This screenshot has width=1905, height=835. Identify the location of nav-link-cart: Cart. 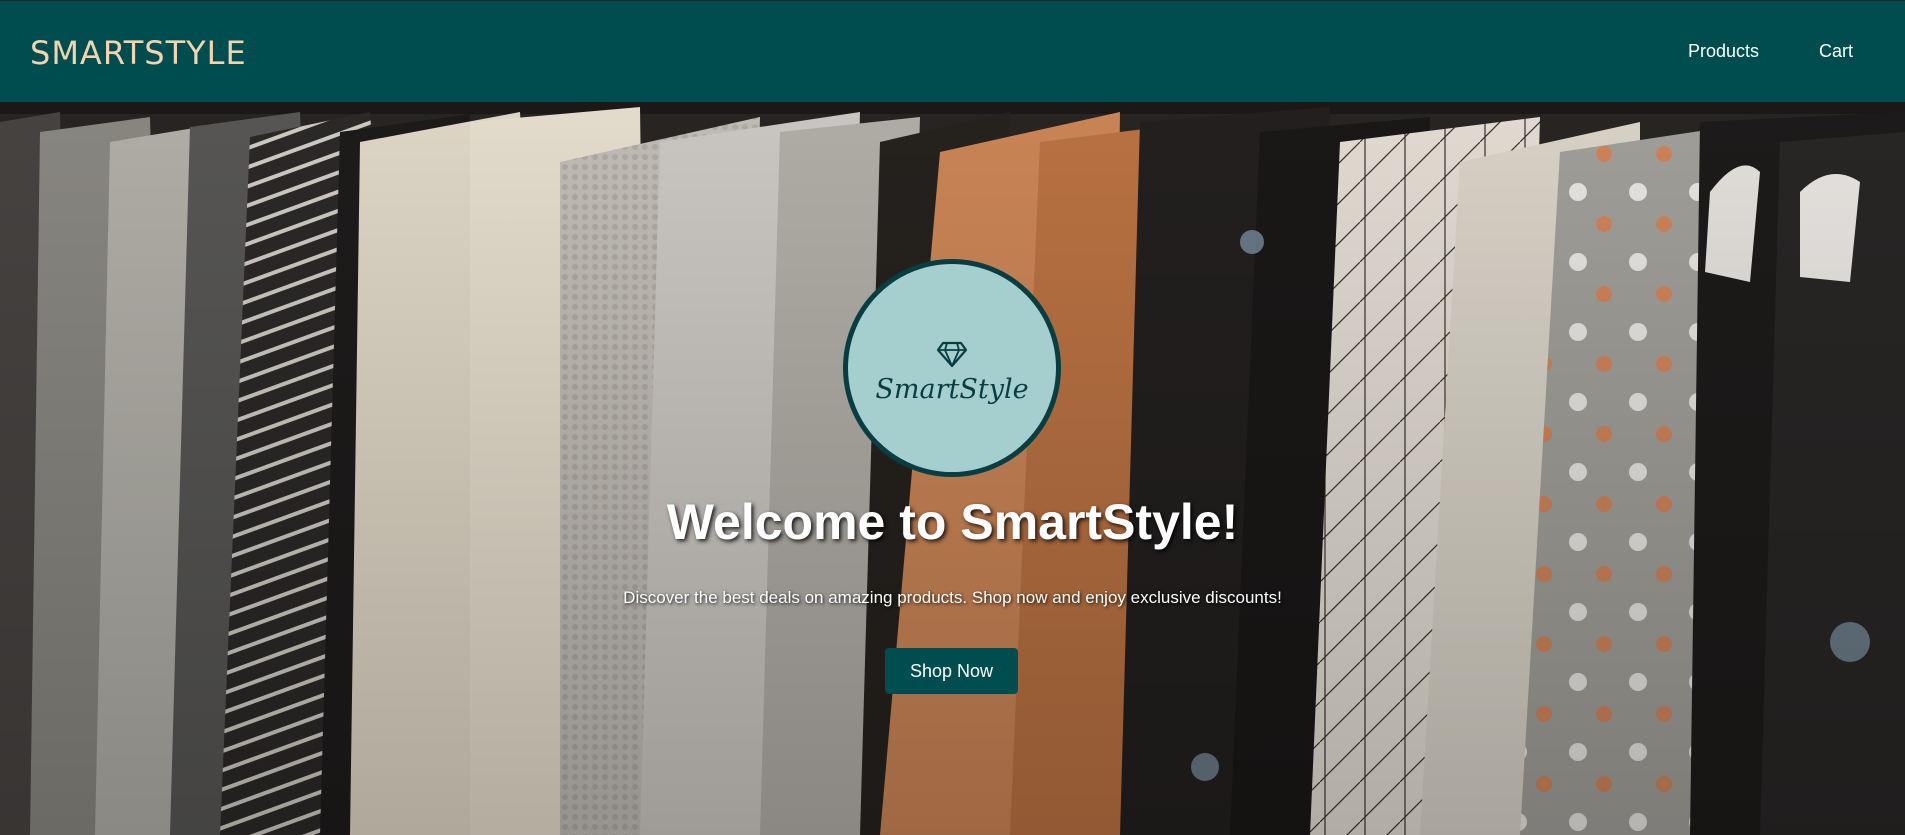
(1836, 51).